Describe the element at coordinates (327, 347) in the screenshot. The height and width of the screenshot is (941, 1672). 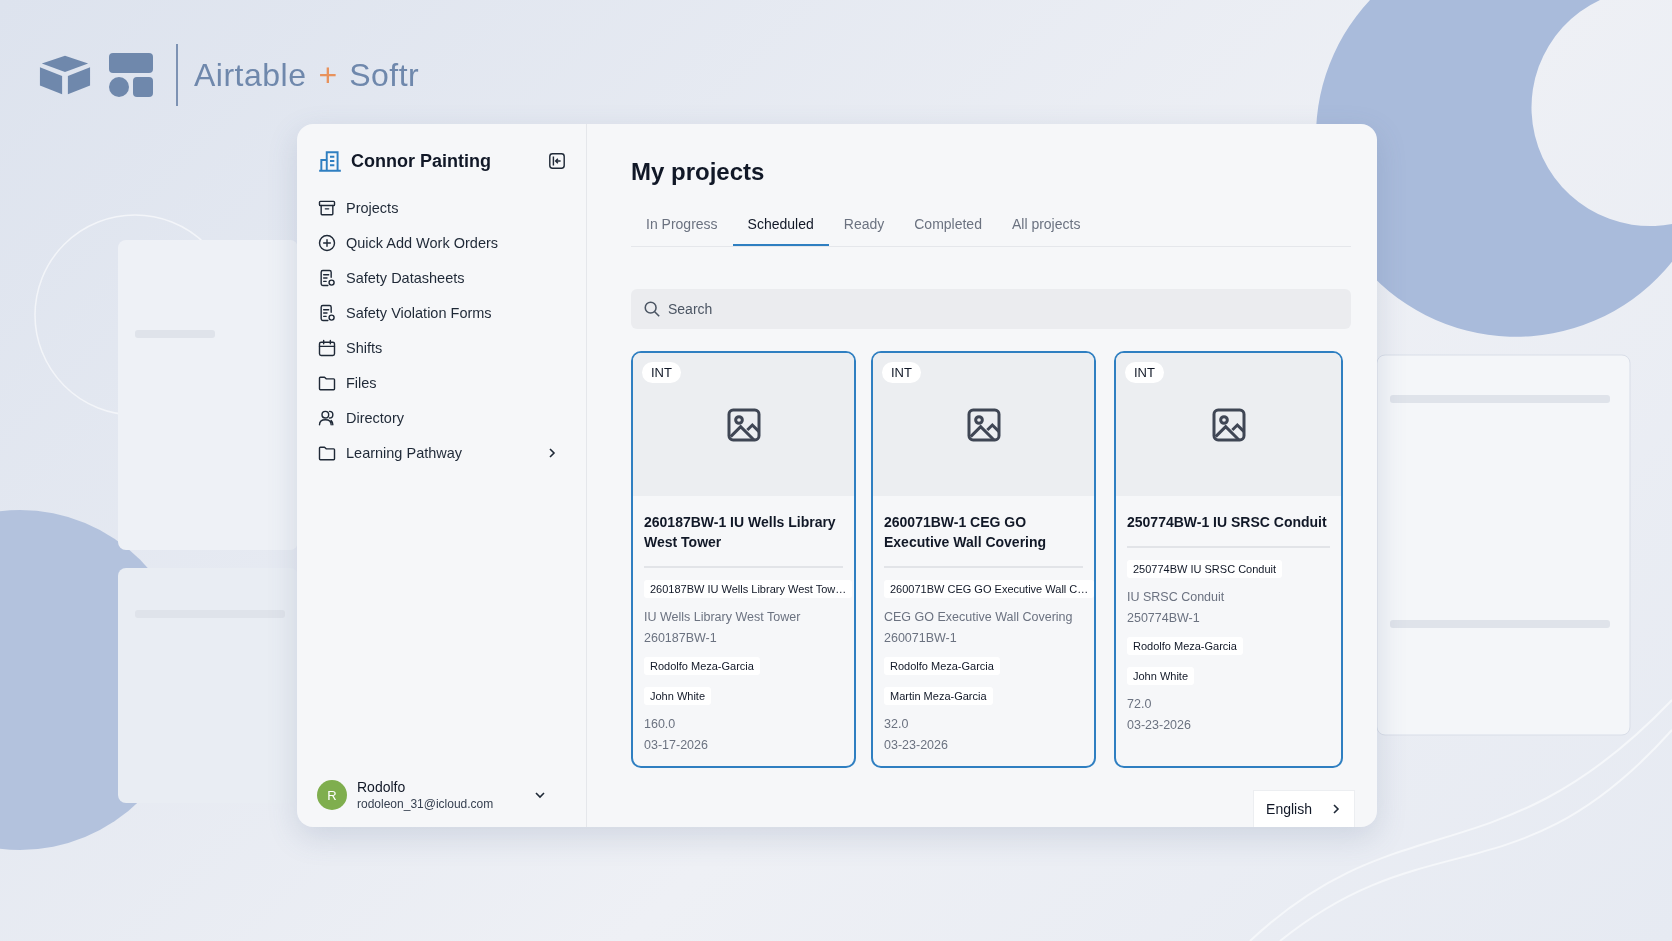
I see `calendar-icon` at that location.